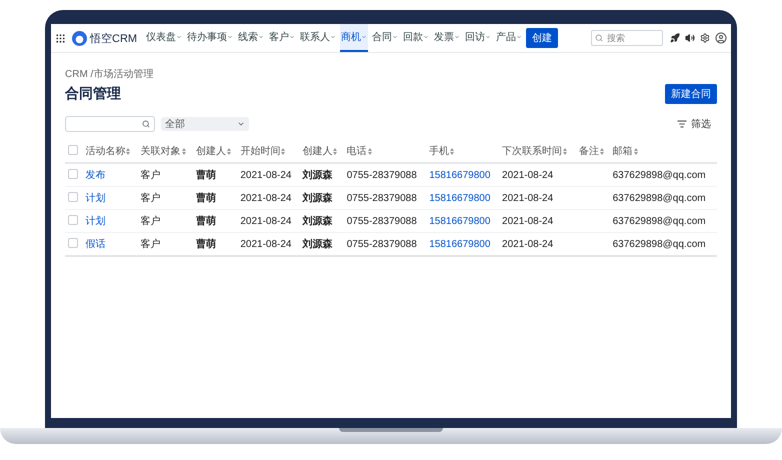 Image resolution: width=782 pixels, height=460 pixels. What do you see at coordinates (478, 38) in the screenshot?
I see `nav-tab: 回访` at bounding box center [478, 38].